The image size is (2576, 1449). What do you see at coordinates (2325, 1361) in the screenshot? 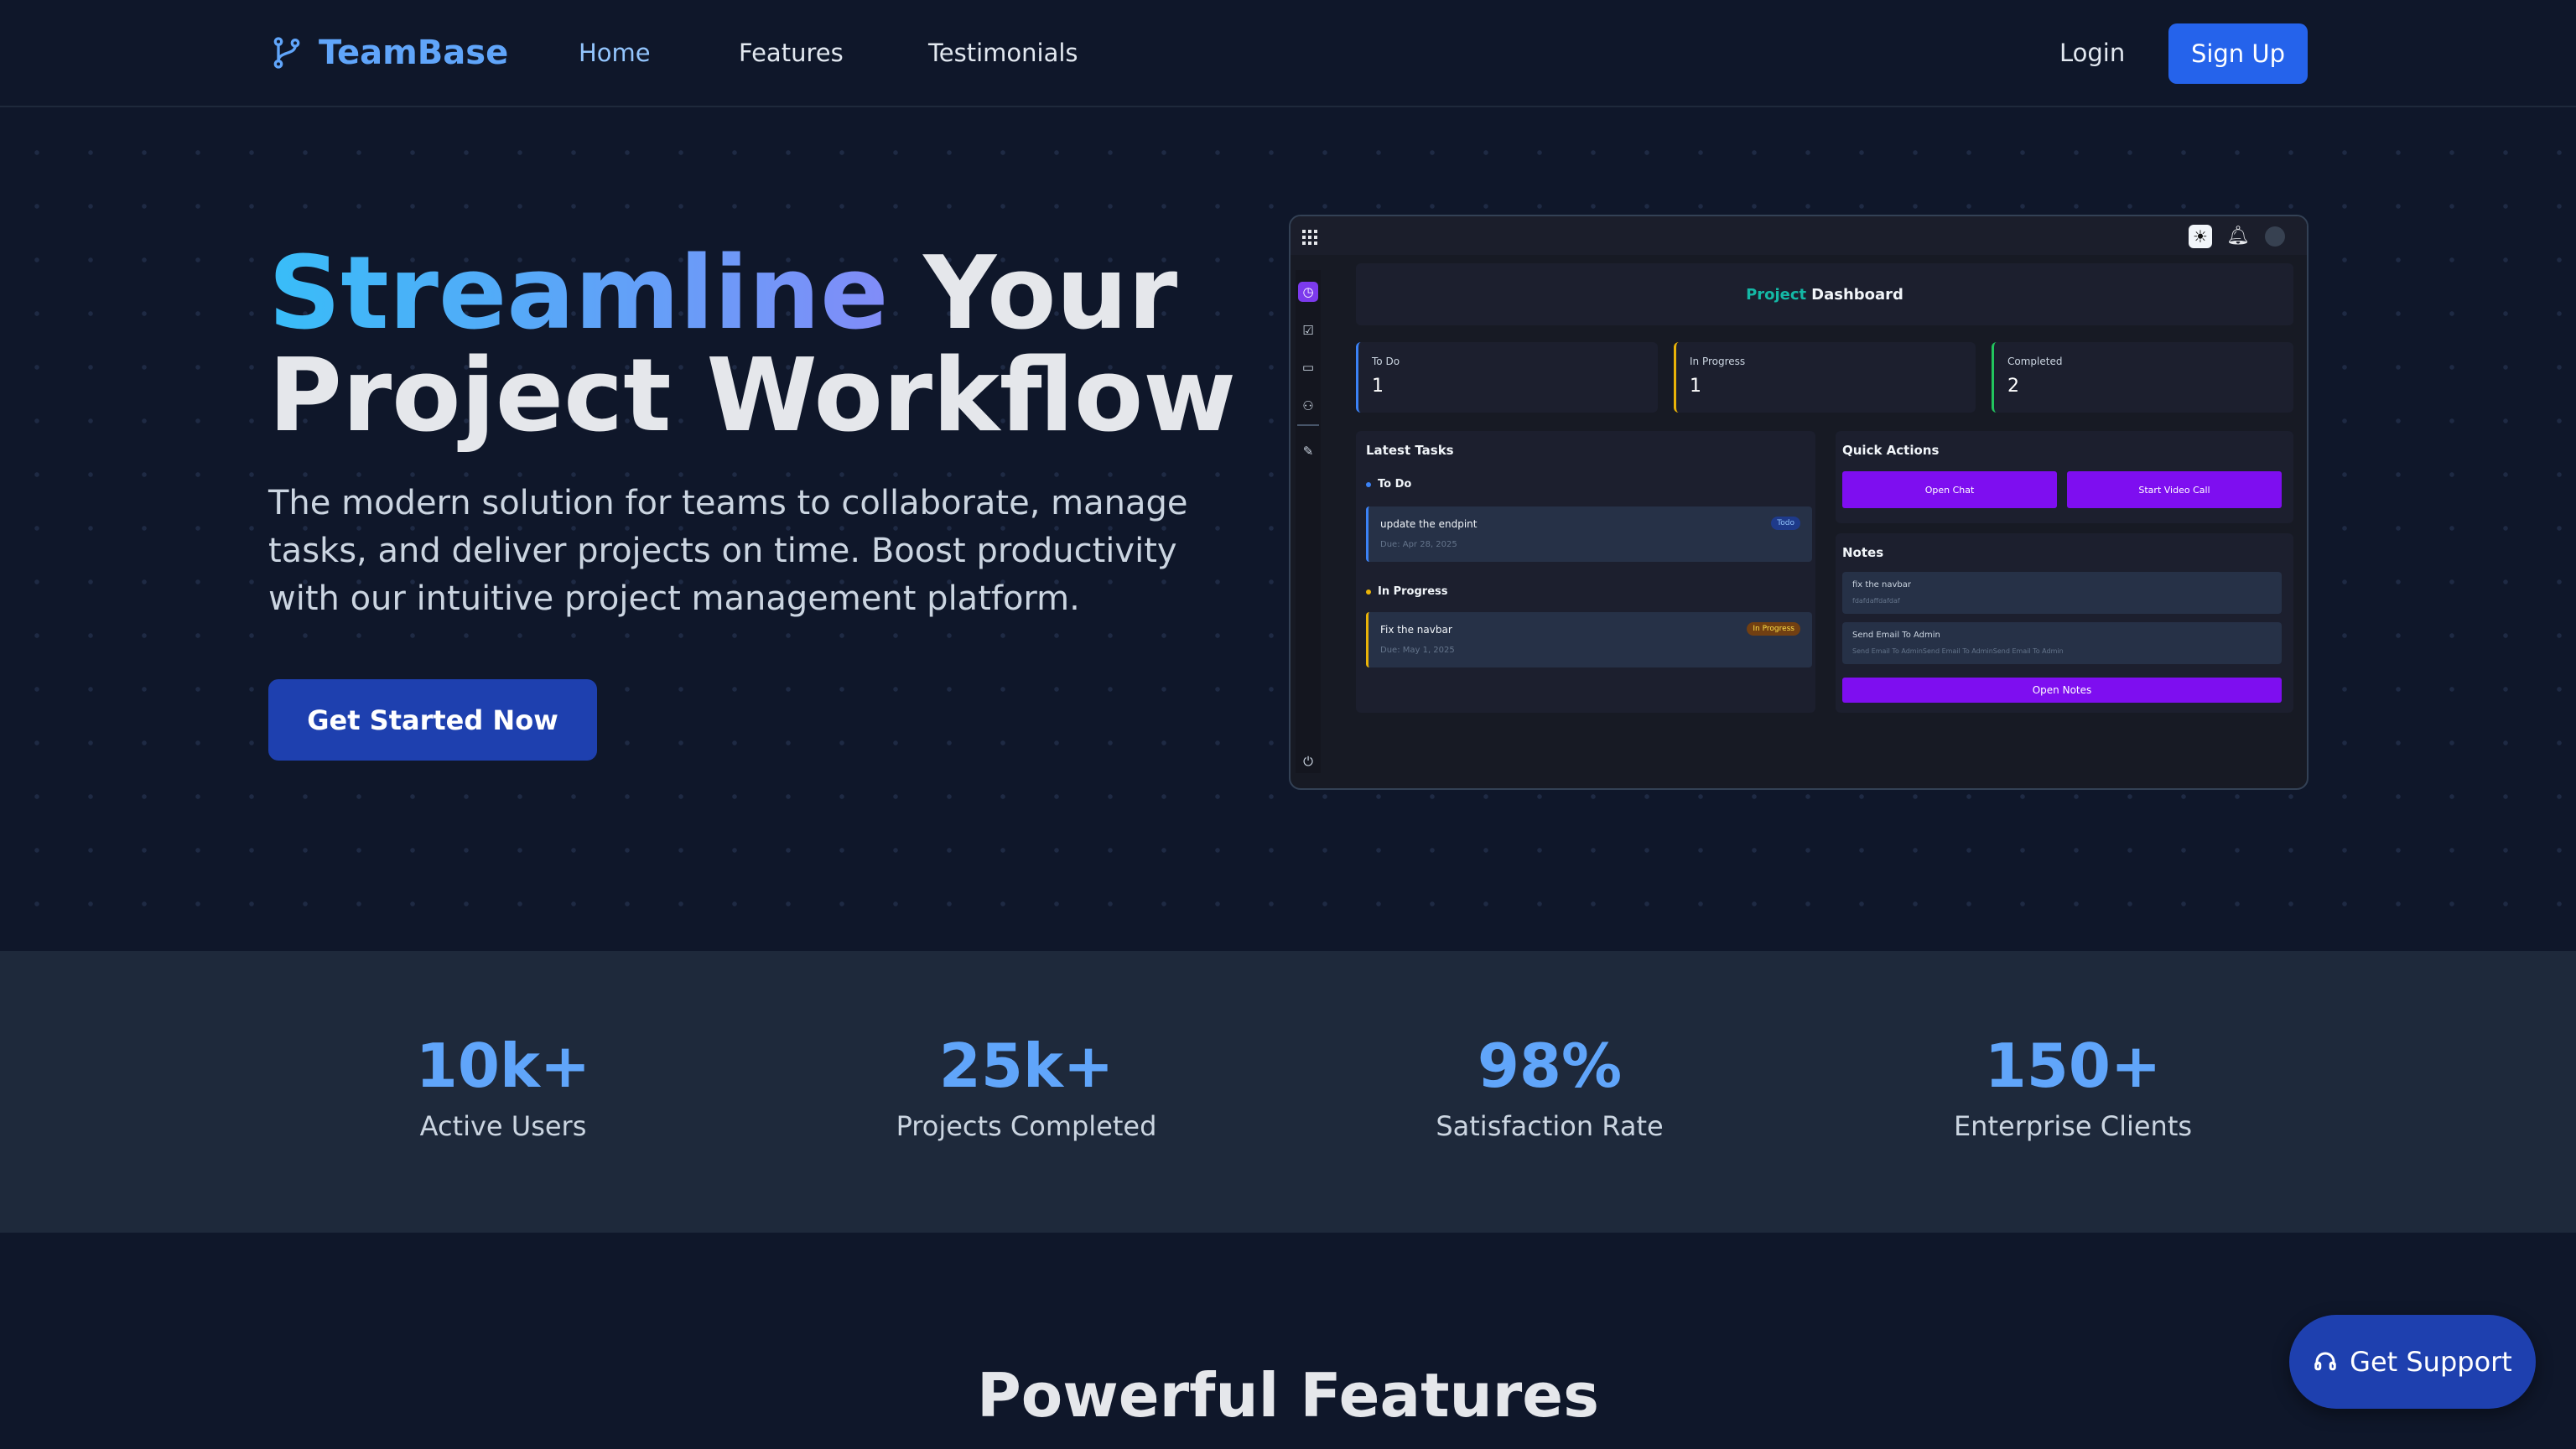
I see `headset-icon` at bounding box center [2325, 1361].